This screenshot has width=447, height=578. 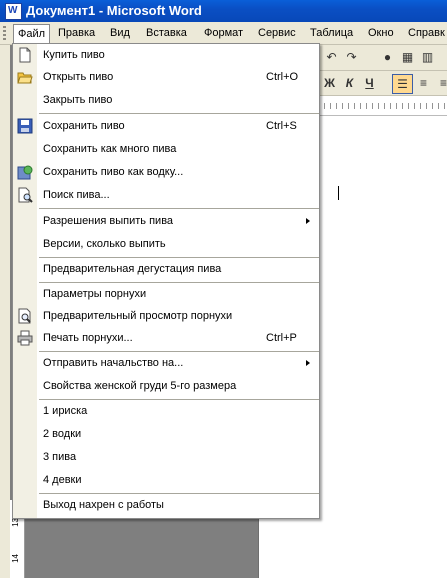 I want to click on redo-icon: ↷, so click(x=351, y=57).